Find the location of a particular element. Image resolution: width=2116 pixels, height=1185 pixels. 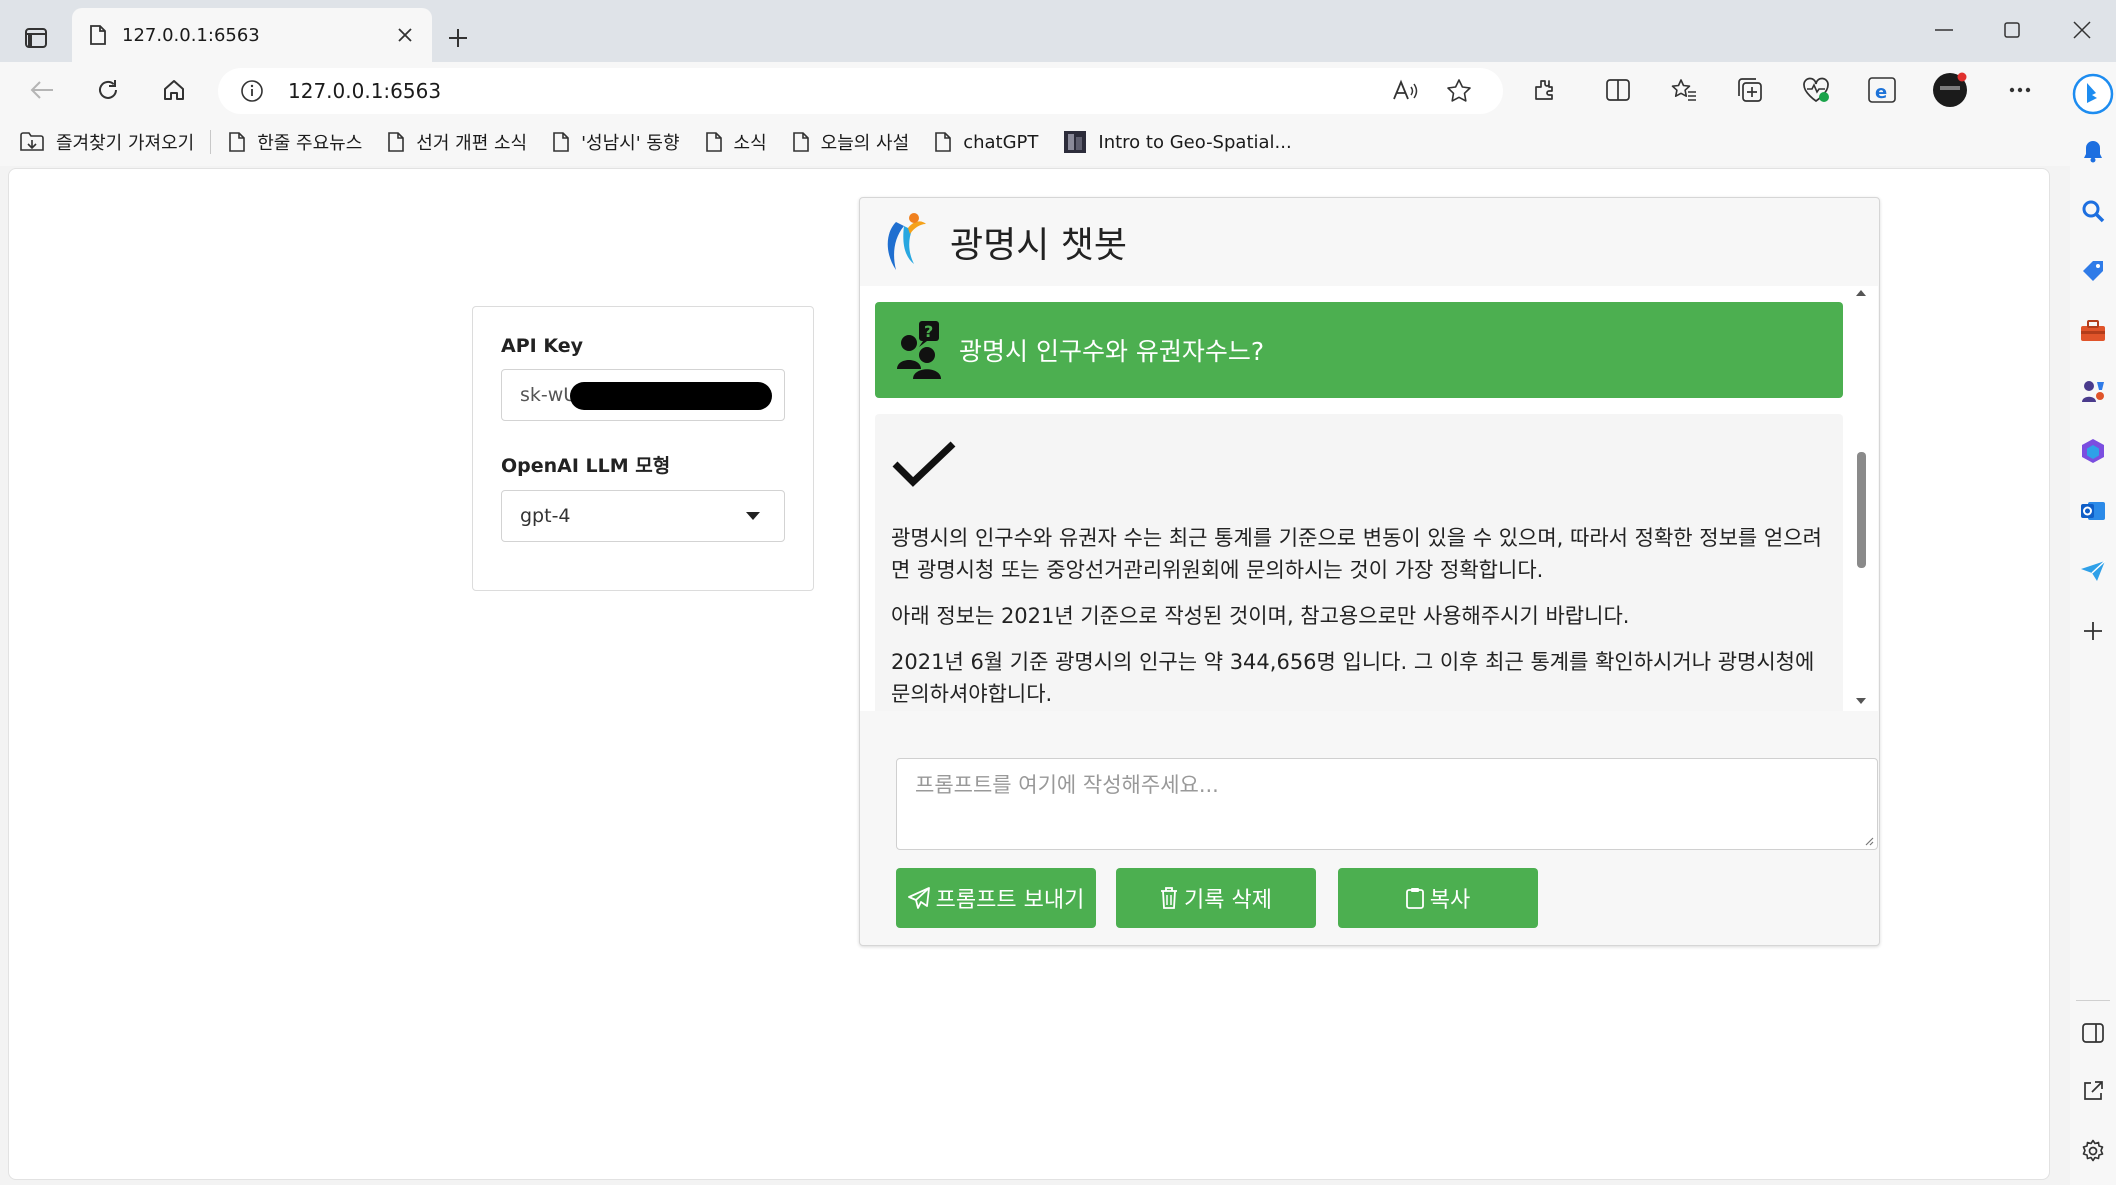

model-label: OpenAI LLM 모형 is located at coordinates (586, 466).